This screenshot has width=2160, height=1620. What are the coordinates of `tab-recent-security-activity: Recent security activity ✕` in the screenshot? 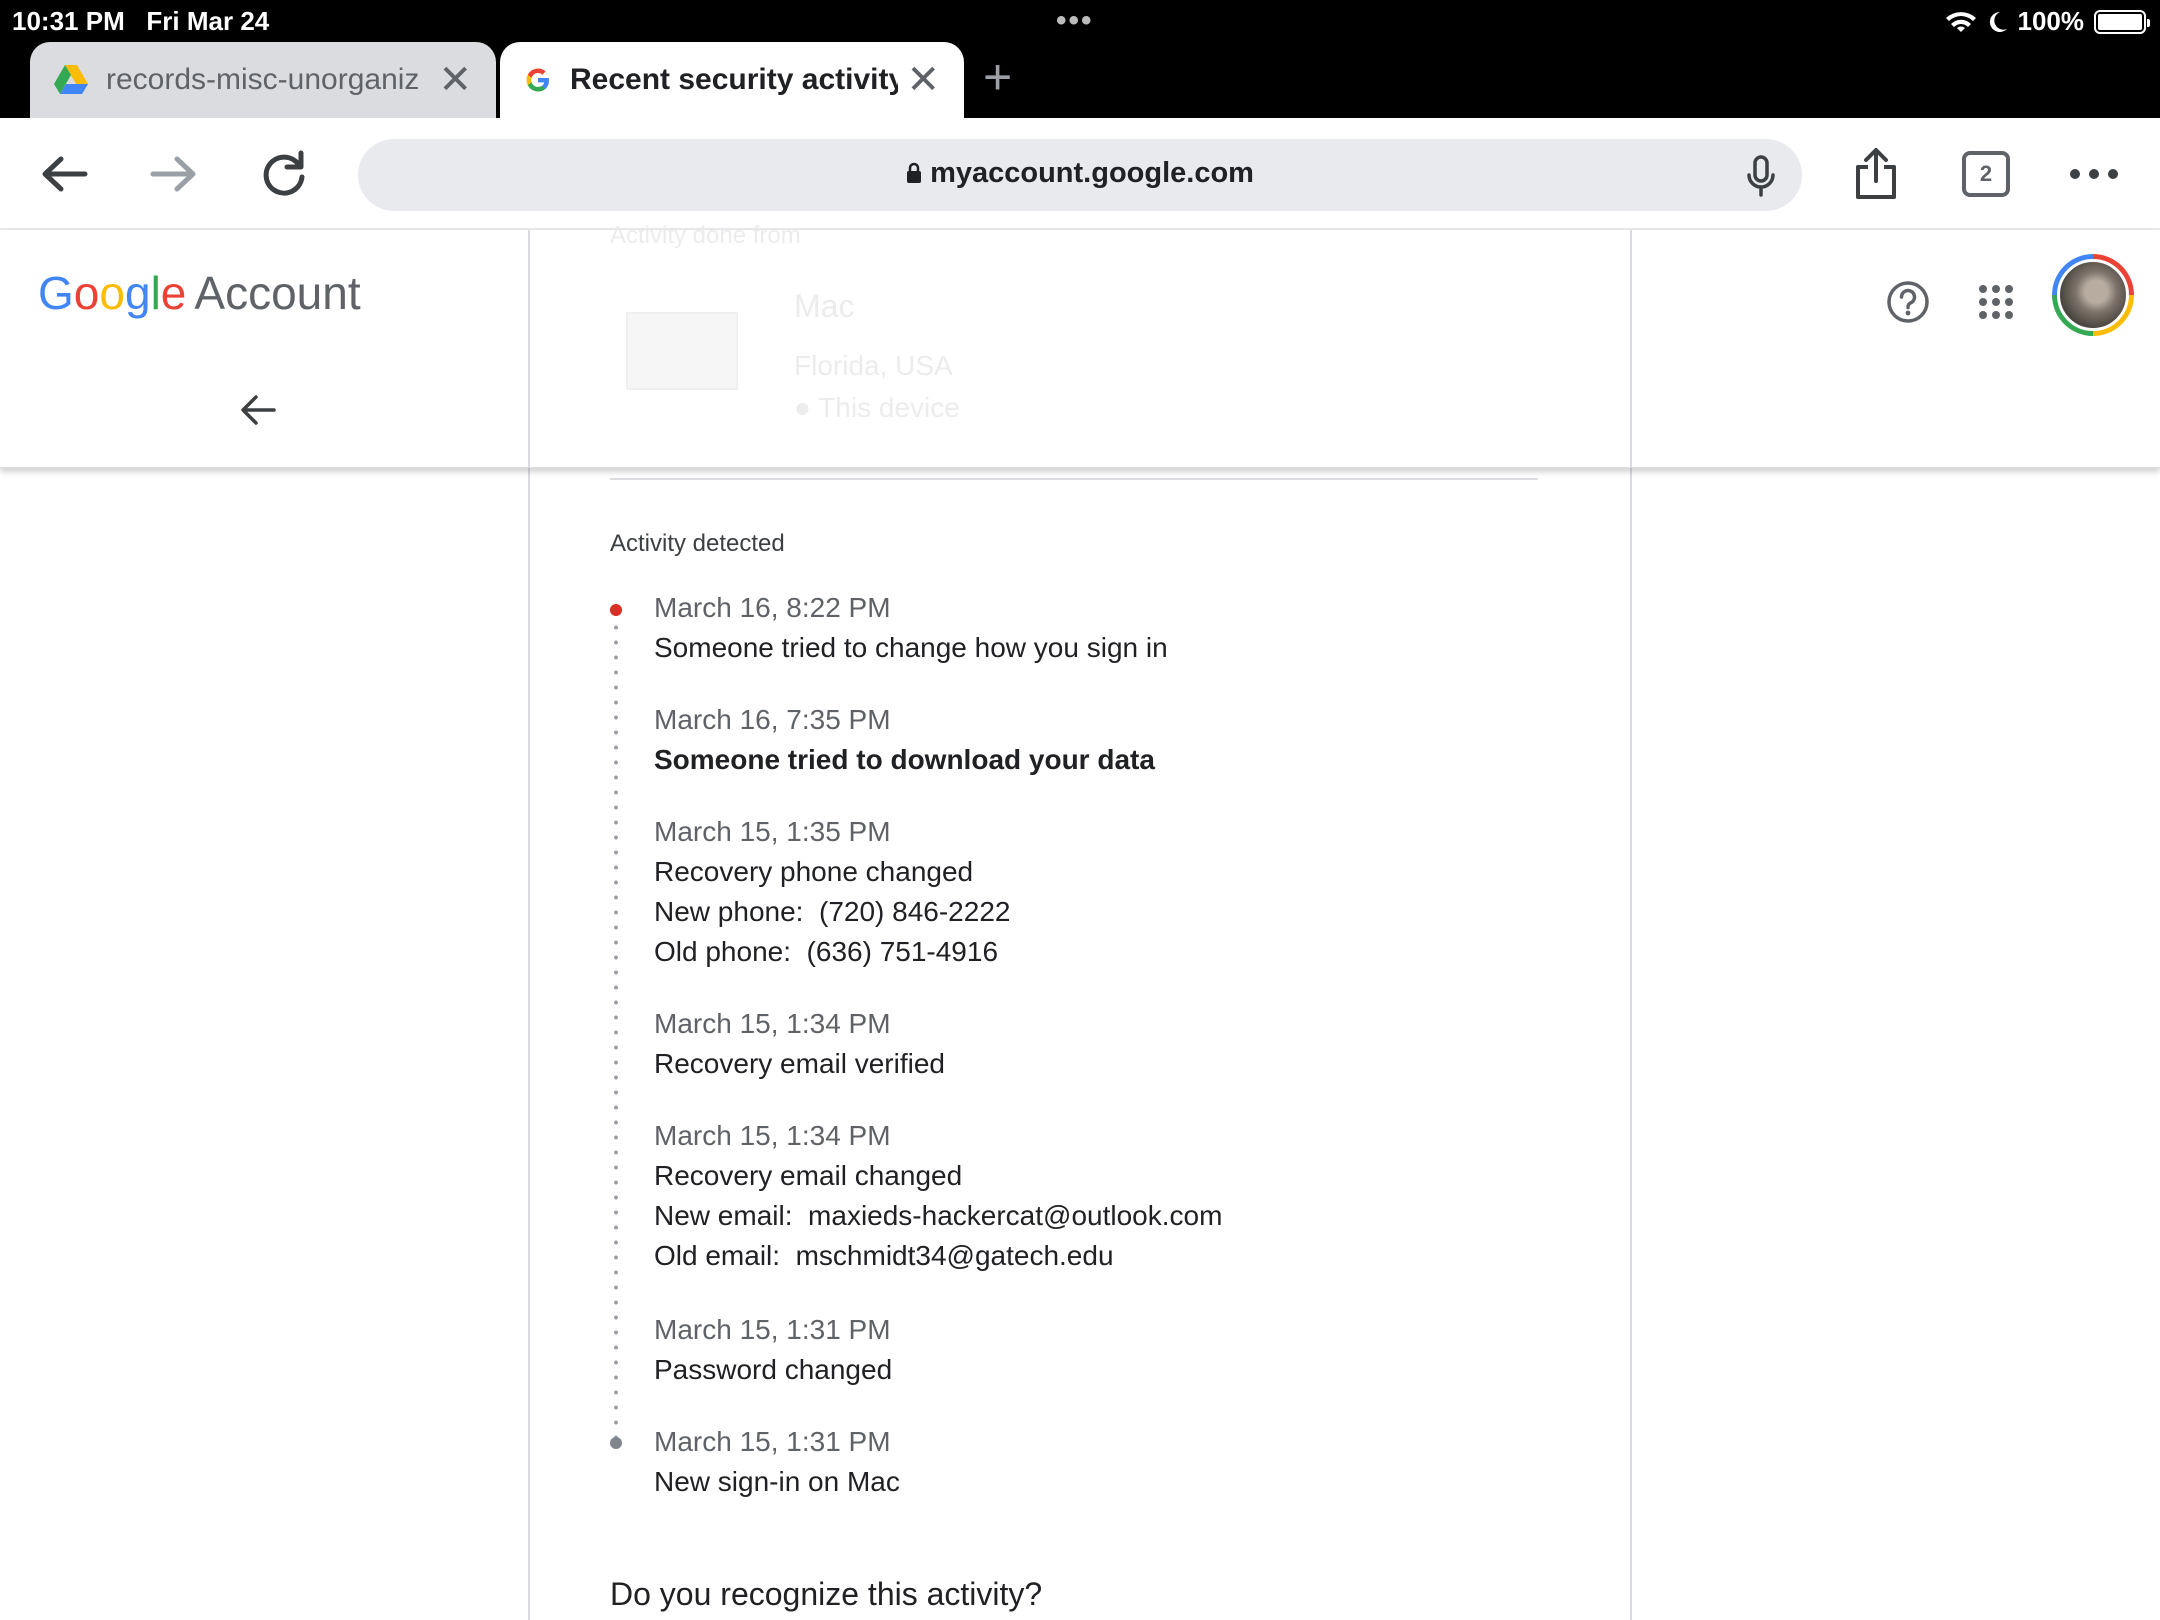 It's located at (732, 80).